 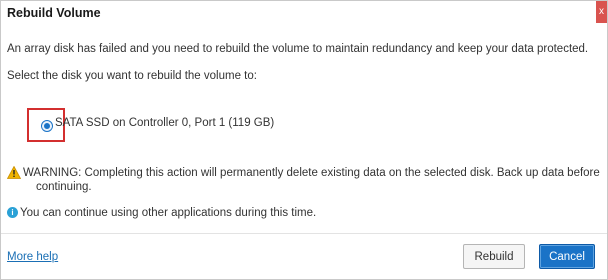 I want to click on dialog-title: Rebuild Volume, so click(x=54, y=13).